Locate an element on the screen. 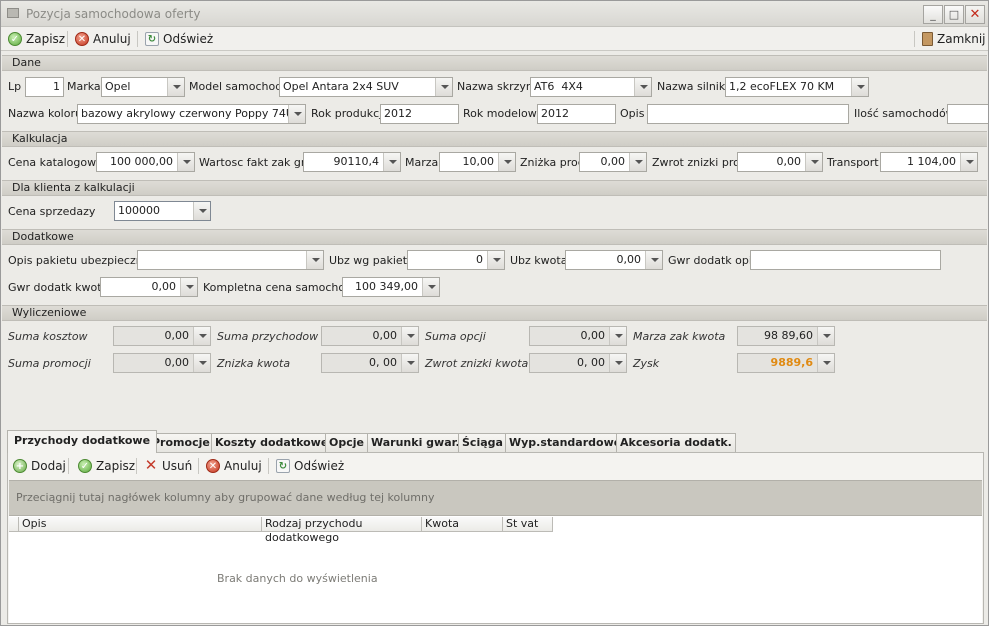 This screenshot has height=626, width=989. cena-sprzedazy-input: 100000 is located at coordinates (162, 211).